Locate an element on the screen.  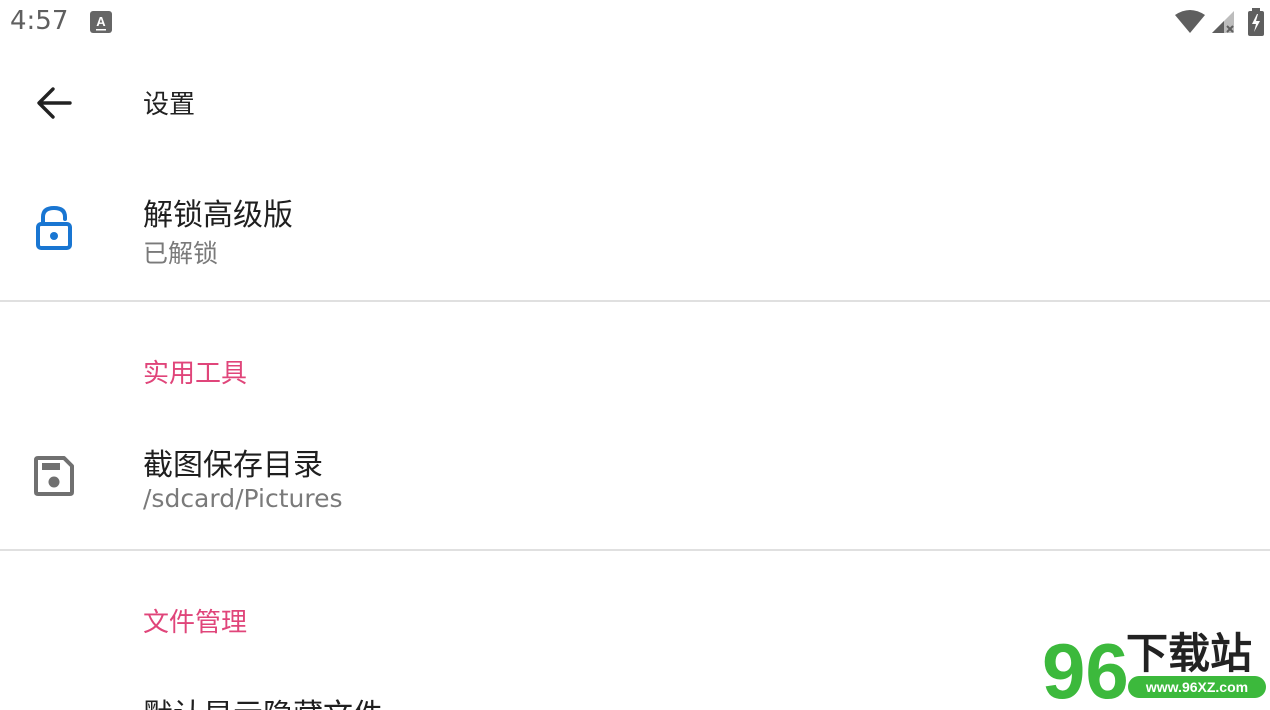
wifi-icon is located at coordinates (1190, 21).